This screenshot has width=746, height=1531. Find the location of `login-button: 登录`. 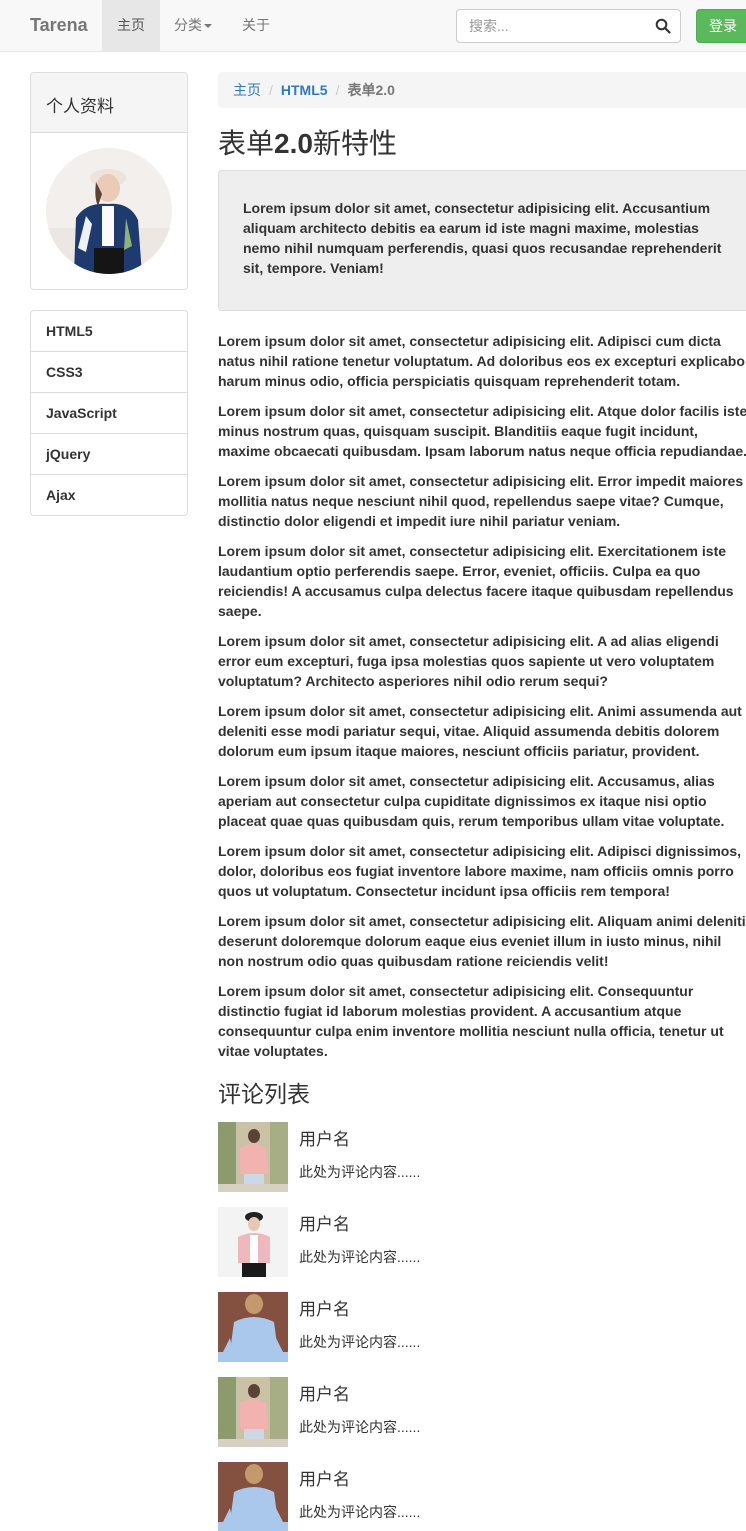

login-button: 登录 is located at coordinates (721, 26).